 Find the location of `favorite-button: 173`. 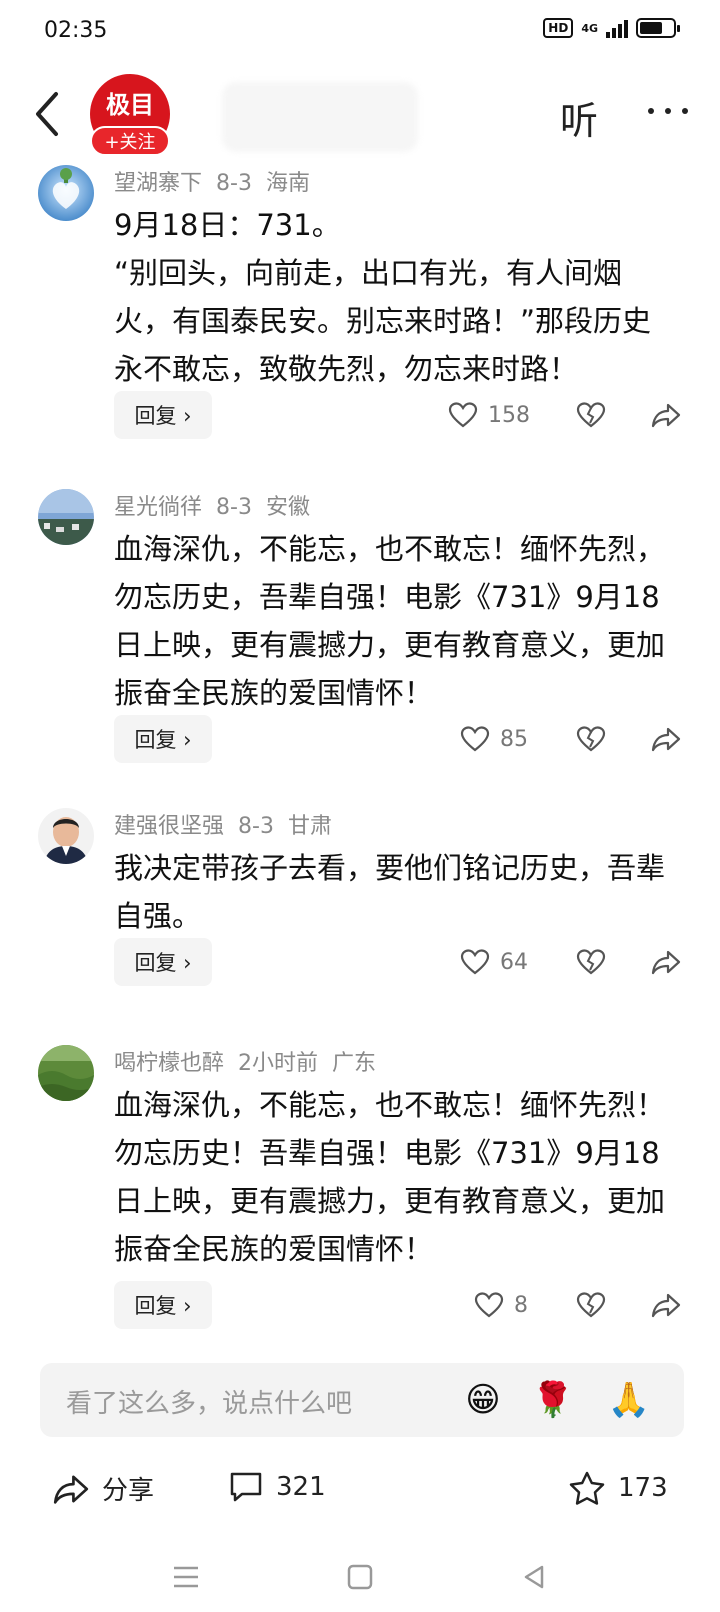

favorite-button: 173 is located at coordinates (618, 1488).